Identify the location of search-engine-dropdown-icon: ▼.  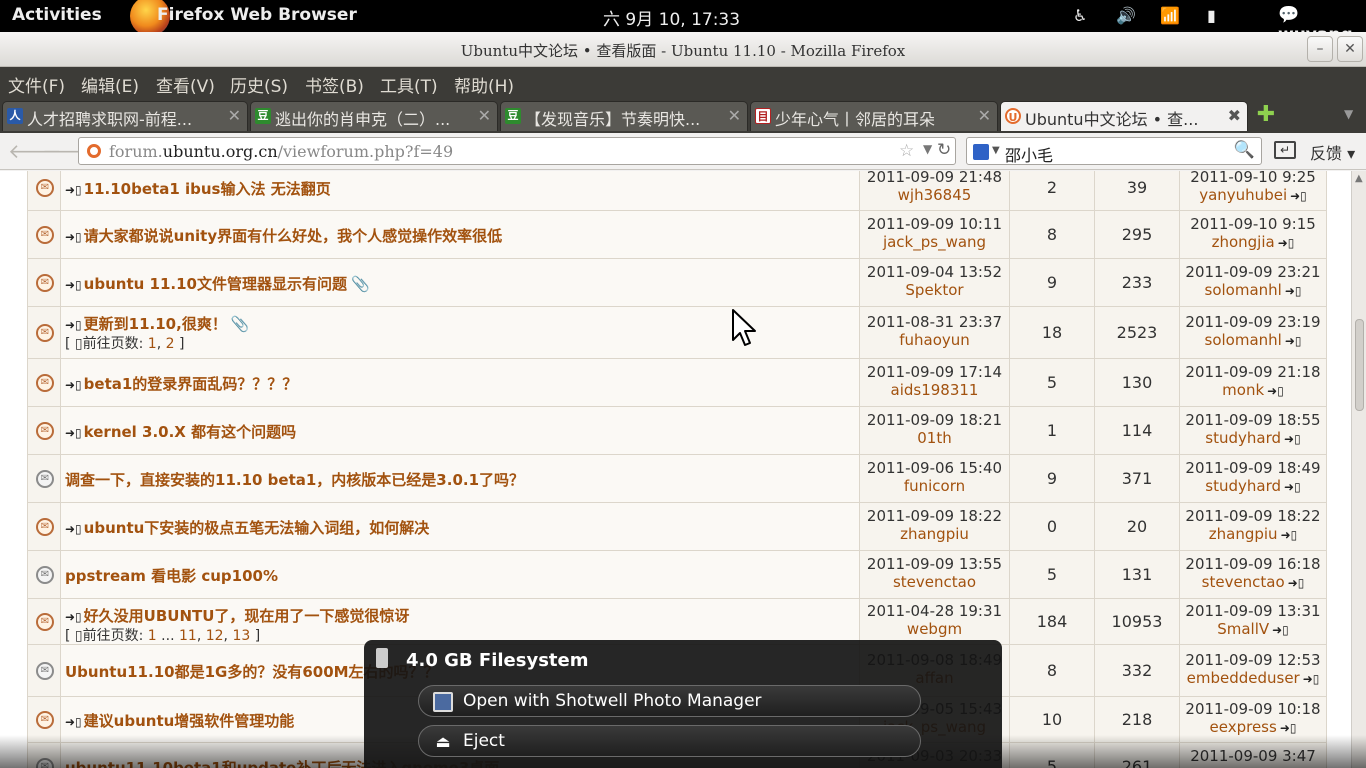
(996, 150).